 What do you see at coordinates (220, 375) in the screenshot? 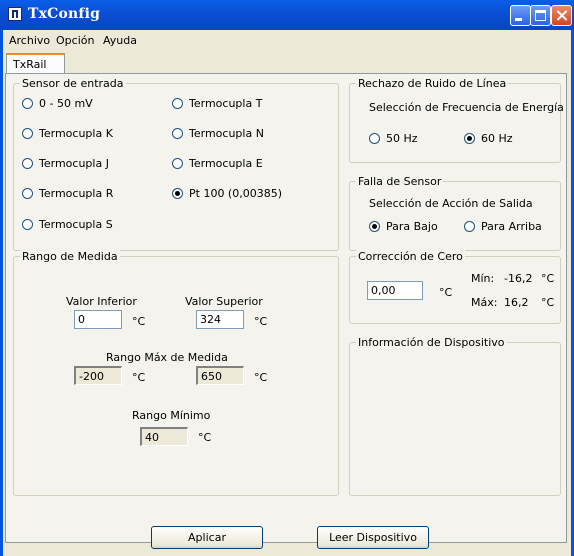
I see `rango-max-high-field` at bounding box center [220, 375].